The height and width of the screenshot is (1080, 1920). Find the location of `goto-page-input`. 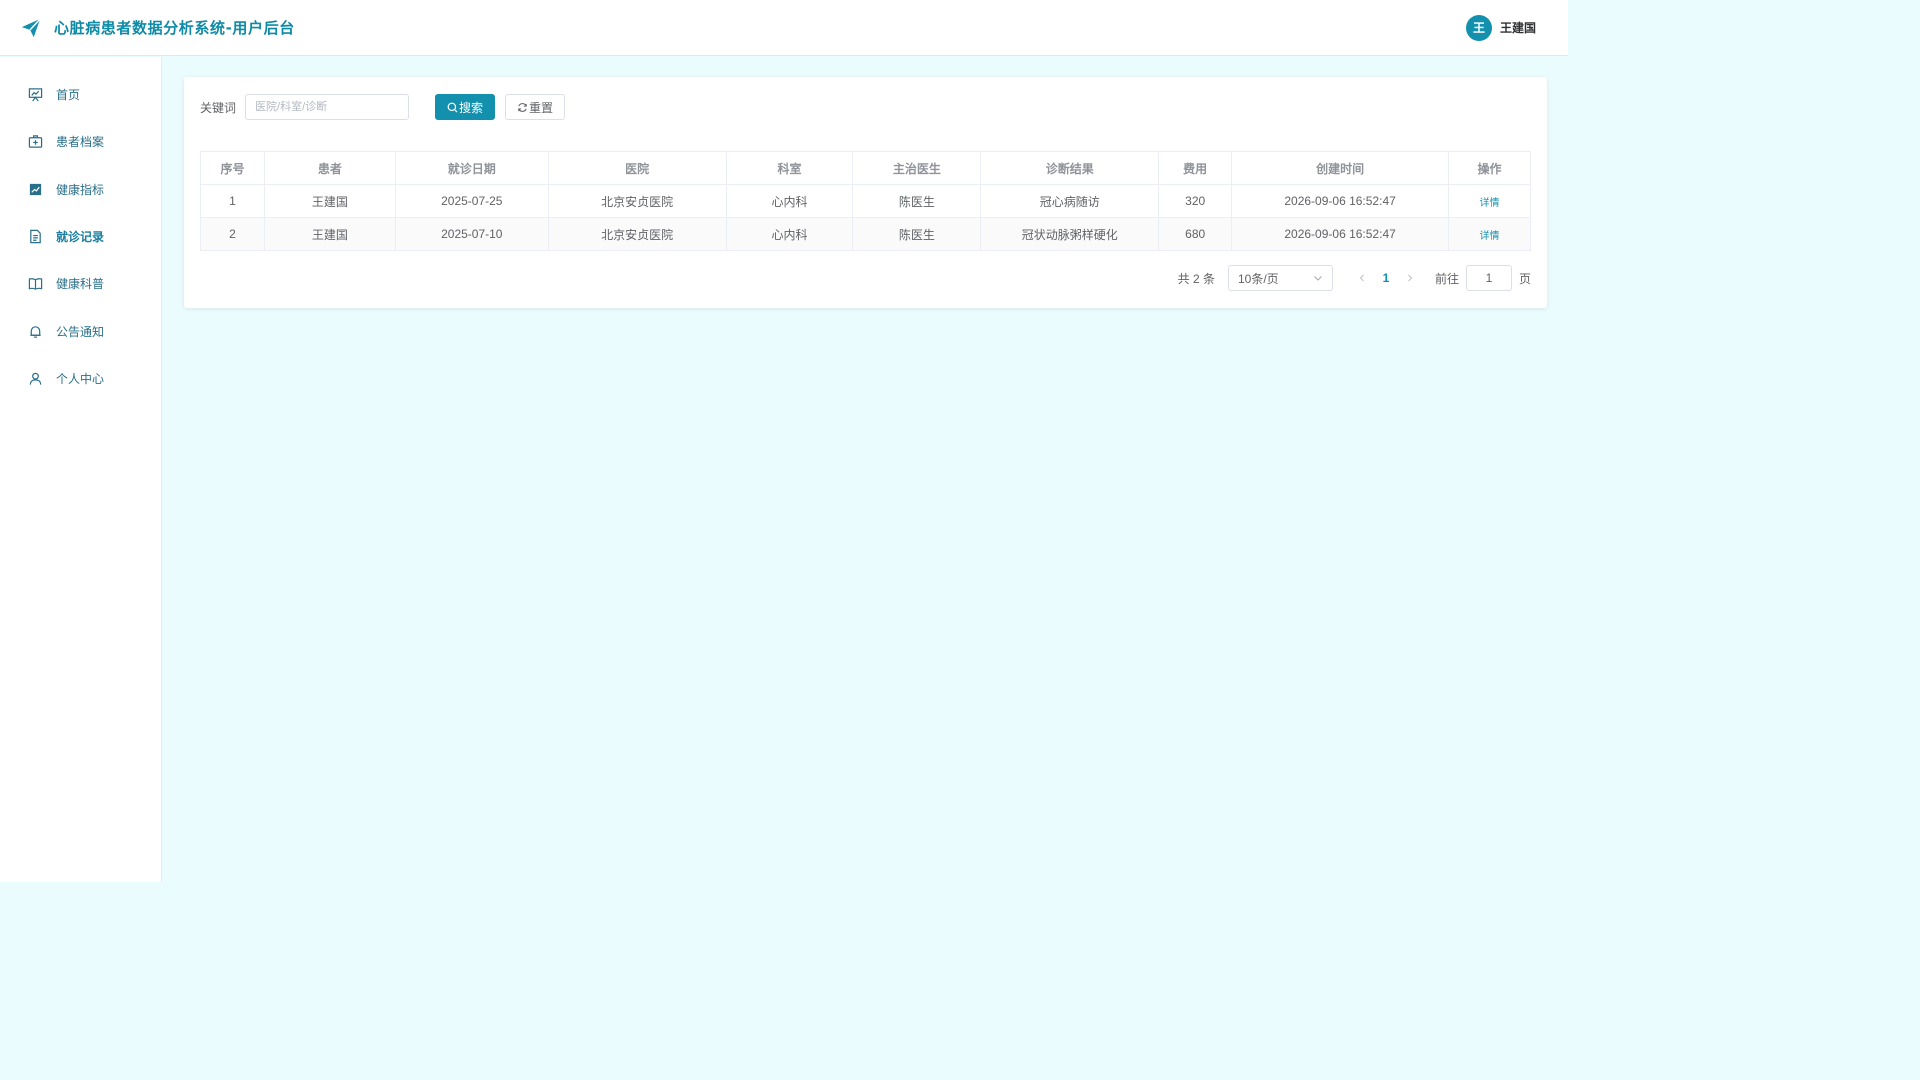

goto-page-input is located at coordinates (1488, 278).